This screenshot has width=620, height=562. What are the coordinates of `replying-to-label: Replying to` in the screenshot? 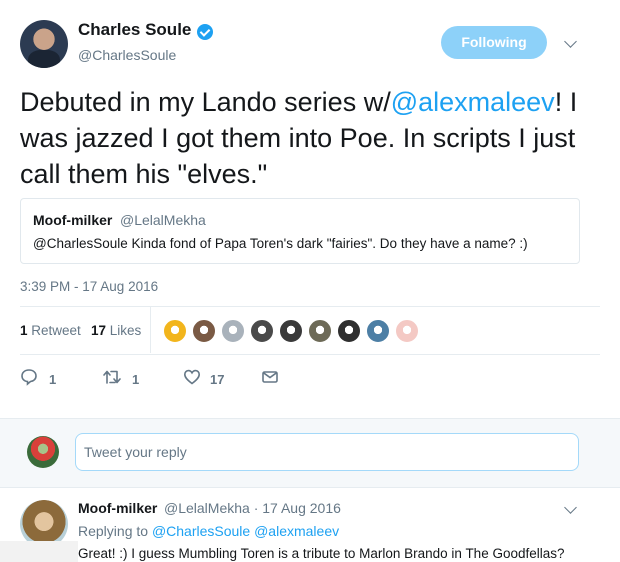 It's located at (113, 531).